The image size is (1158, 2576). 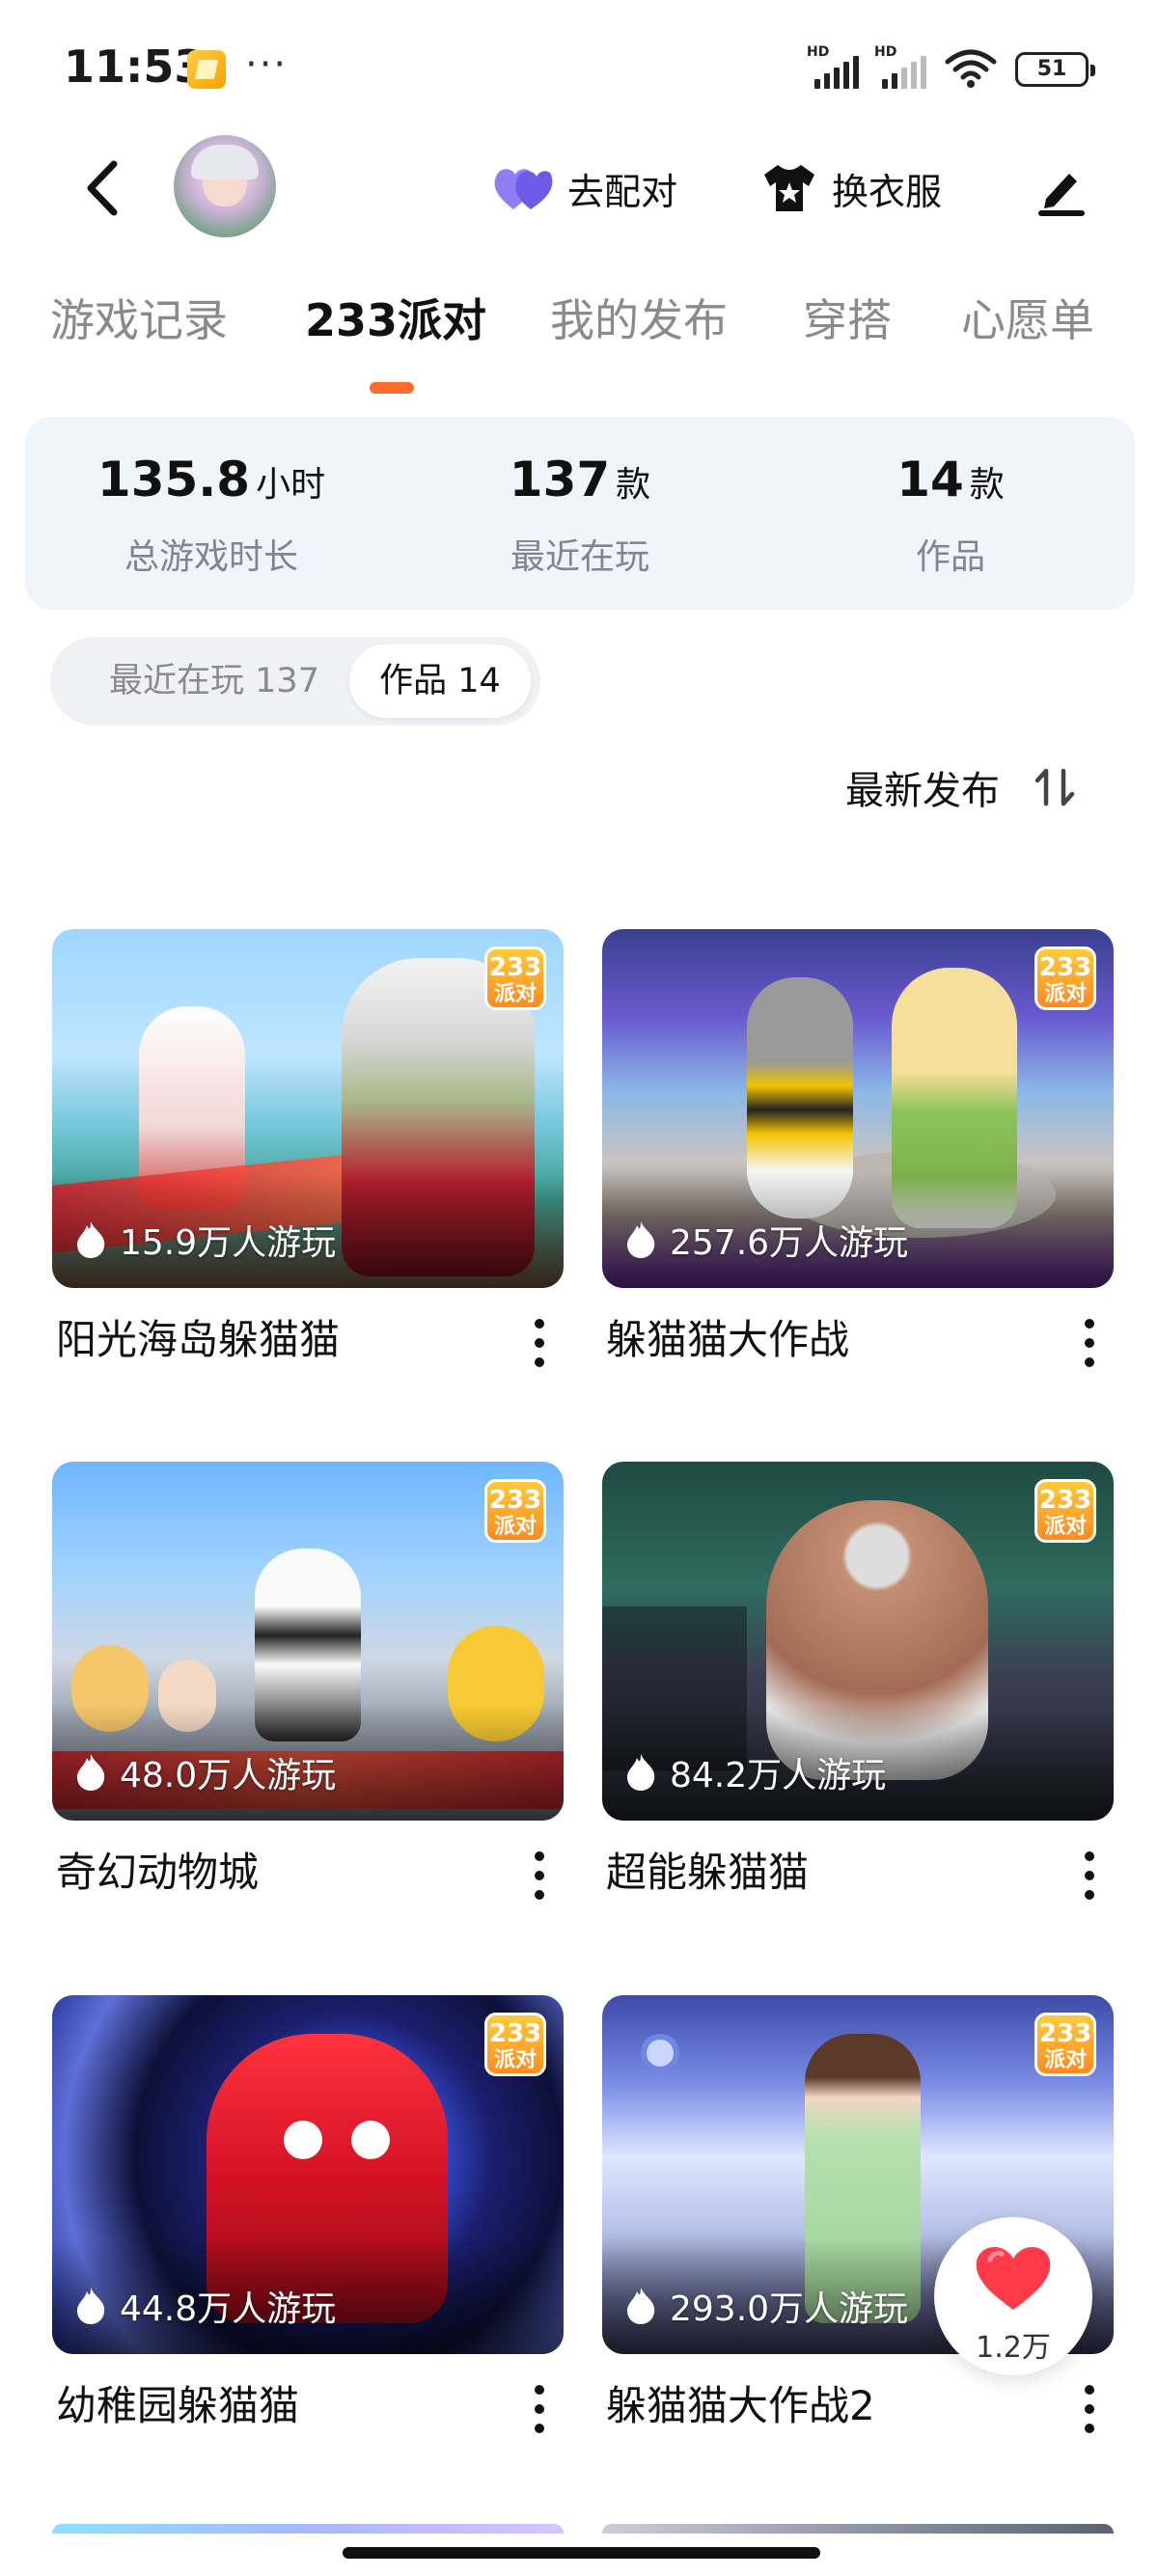 I want to click on tab-wishlist: 心愿单, so click(x=1027, y=317).